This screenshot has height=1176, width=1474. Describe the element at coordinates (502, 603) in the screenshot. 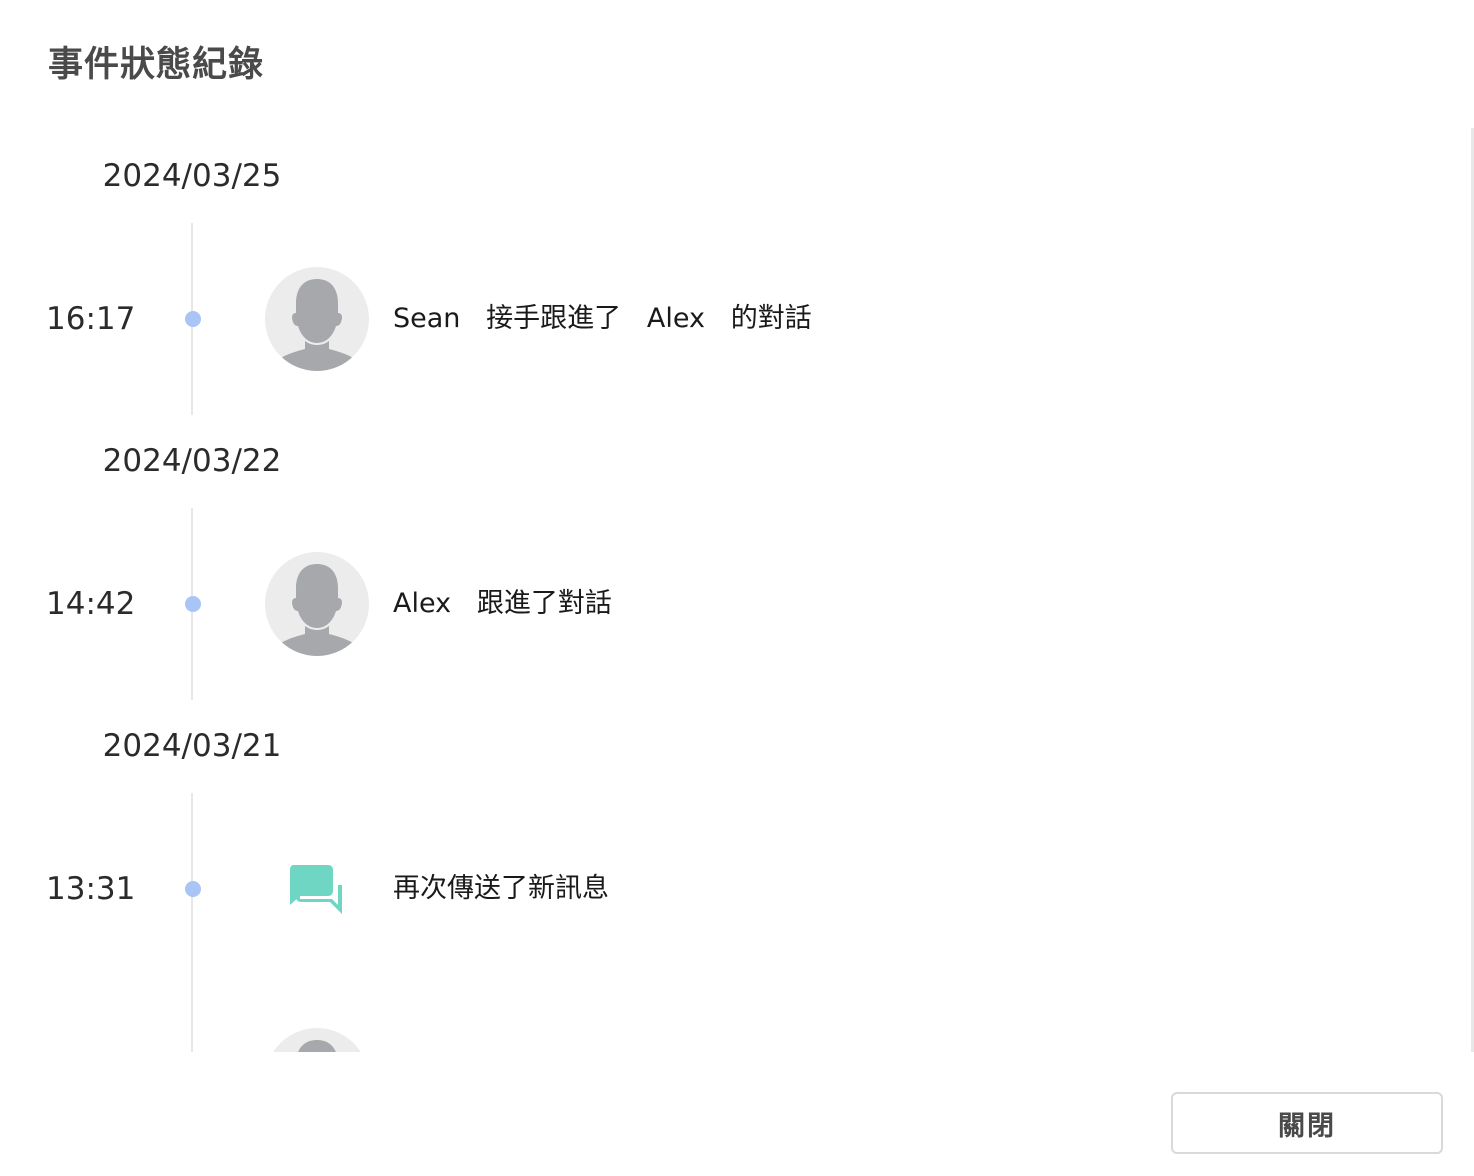

I see `event-text: Alex 跟進了對話` at that location.